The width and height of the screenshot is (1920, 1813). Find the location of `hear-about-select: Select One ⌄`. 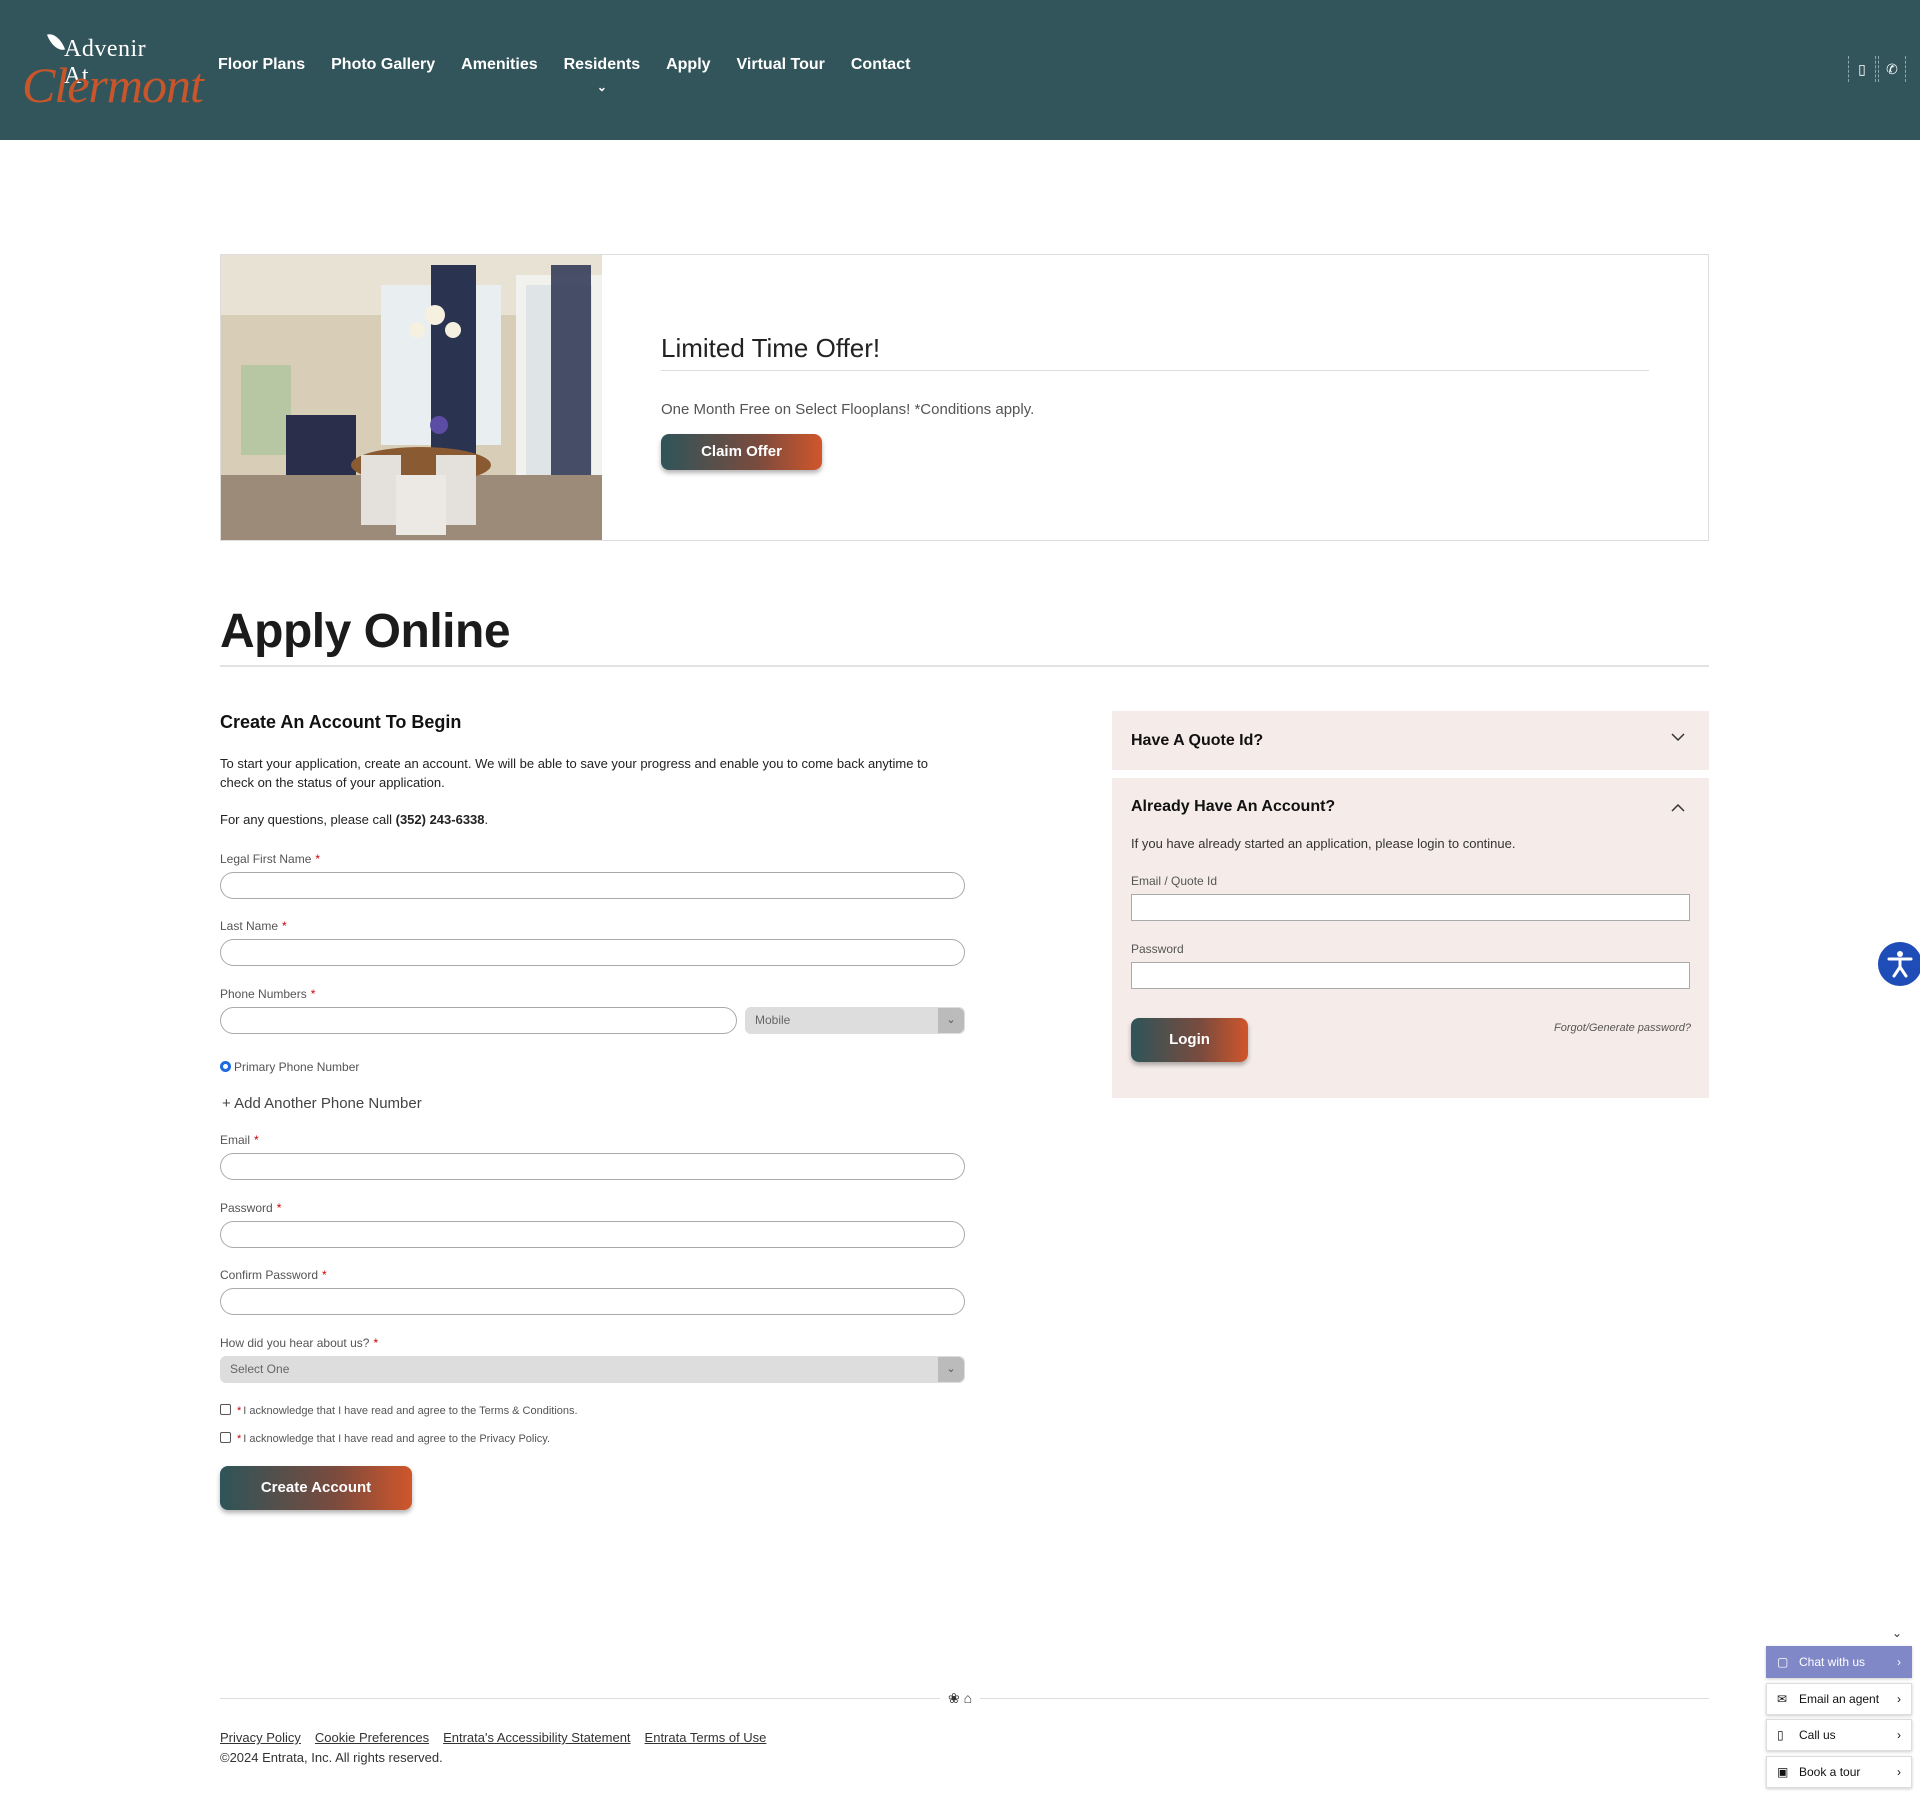

hear-about-select: Select One ⌄ is located at coordinates (592, 1369).